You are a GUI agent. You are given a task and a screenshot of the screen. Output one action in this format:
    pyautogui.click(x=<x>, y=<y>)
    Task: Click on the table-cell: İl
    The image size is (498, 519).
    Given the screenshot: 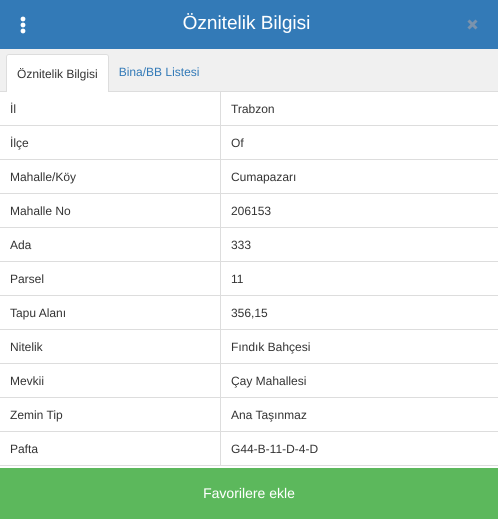 What is the action you would take?
    pyautogui.click(x=110, y=108)
    